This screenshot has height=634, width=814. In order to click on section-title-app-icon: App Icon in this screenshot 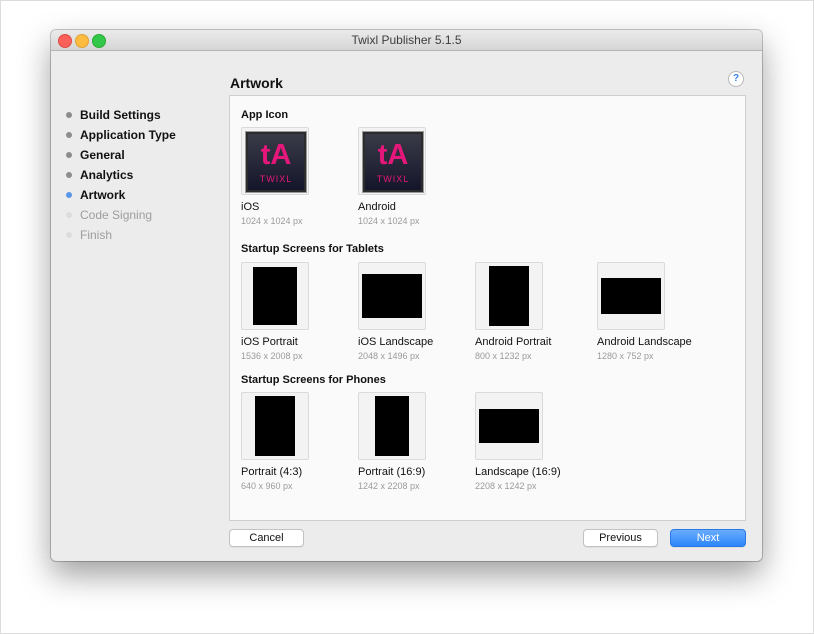, I will do `click(265, 115)`.